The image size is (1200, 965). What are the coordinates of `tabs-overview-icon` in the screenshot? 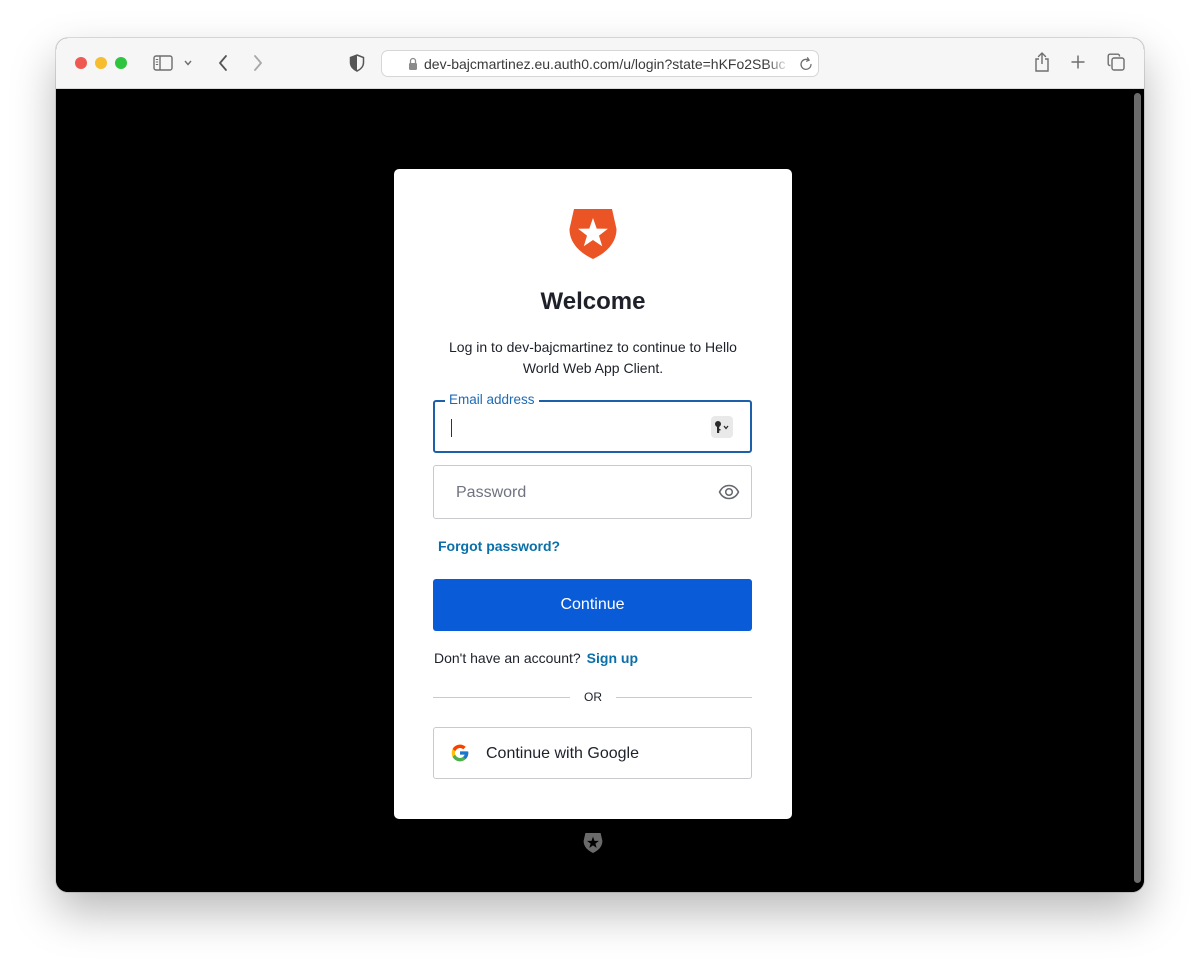 It's located at (1116, 62).